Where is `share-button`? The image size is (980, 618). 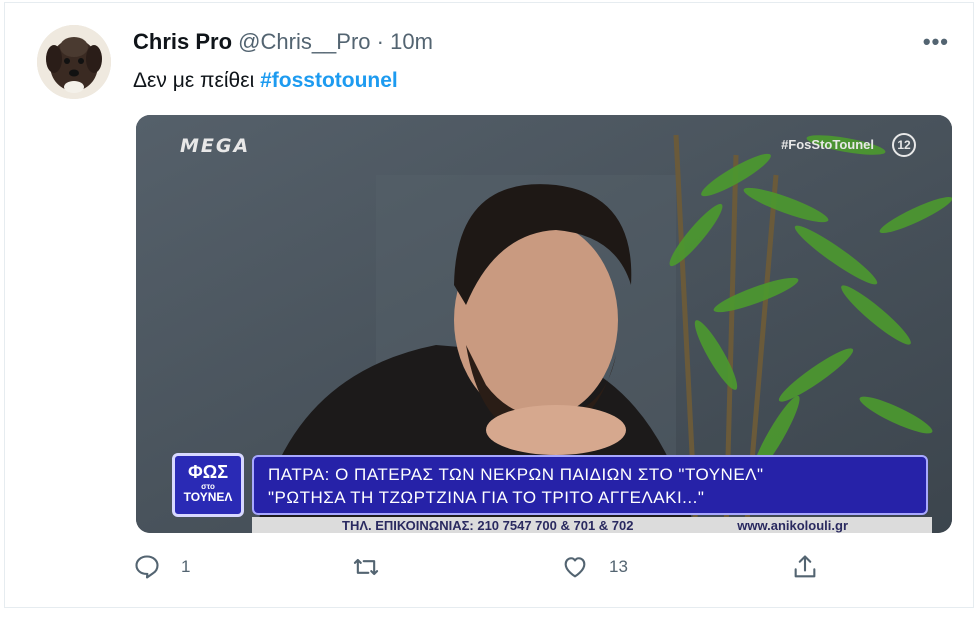 share-button is located at coordinates (815, 567).